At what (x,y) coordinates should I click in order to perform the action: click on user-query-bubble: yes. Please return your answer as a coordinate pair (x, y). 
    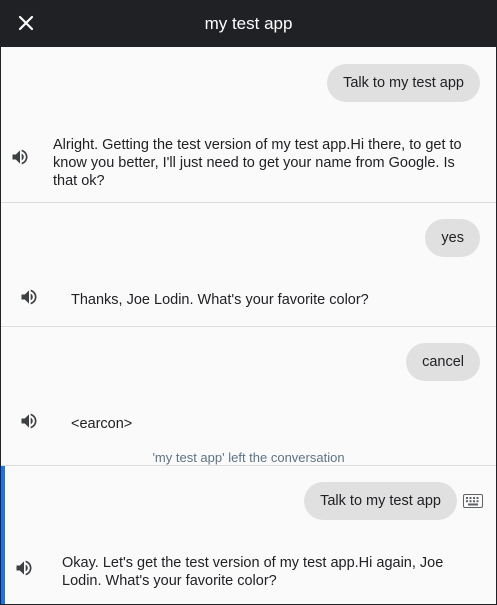
    Looking at the image, I should click on (452, 238).